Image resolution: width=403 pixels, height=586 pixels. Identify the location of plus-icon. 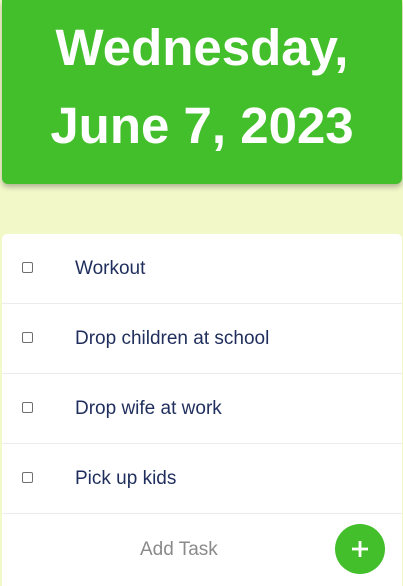
(360, 549).